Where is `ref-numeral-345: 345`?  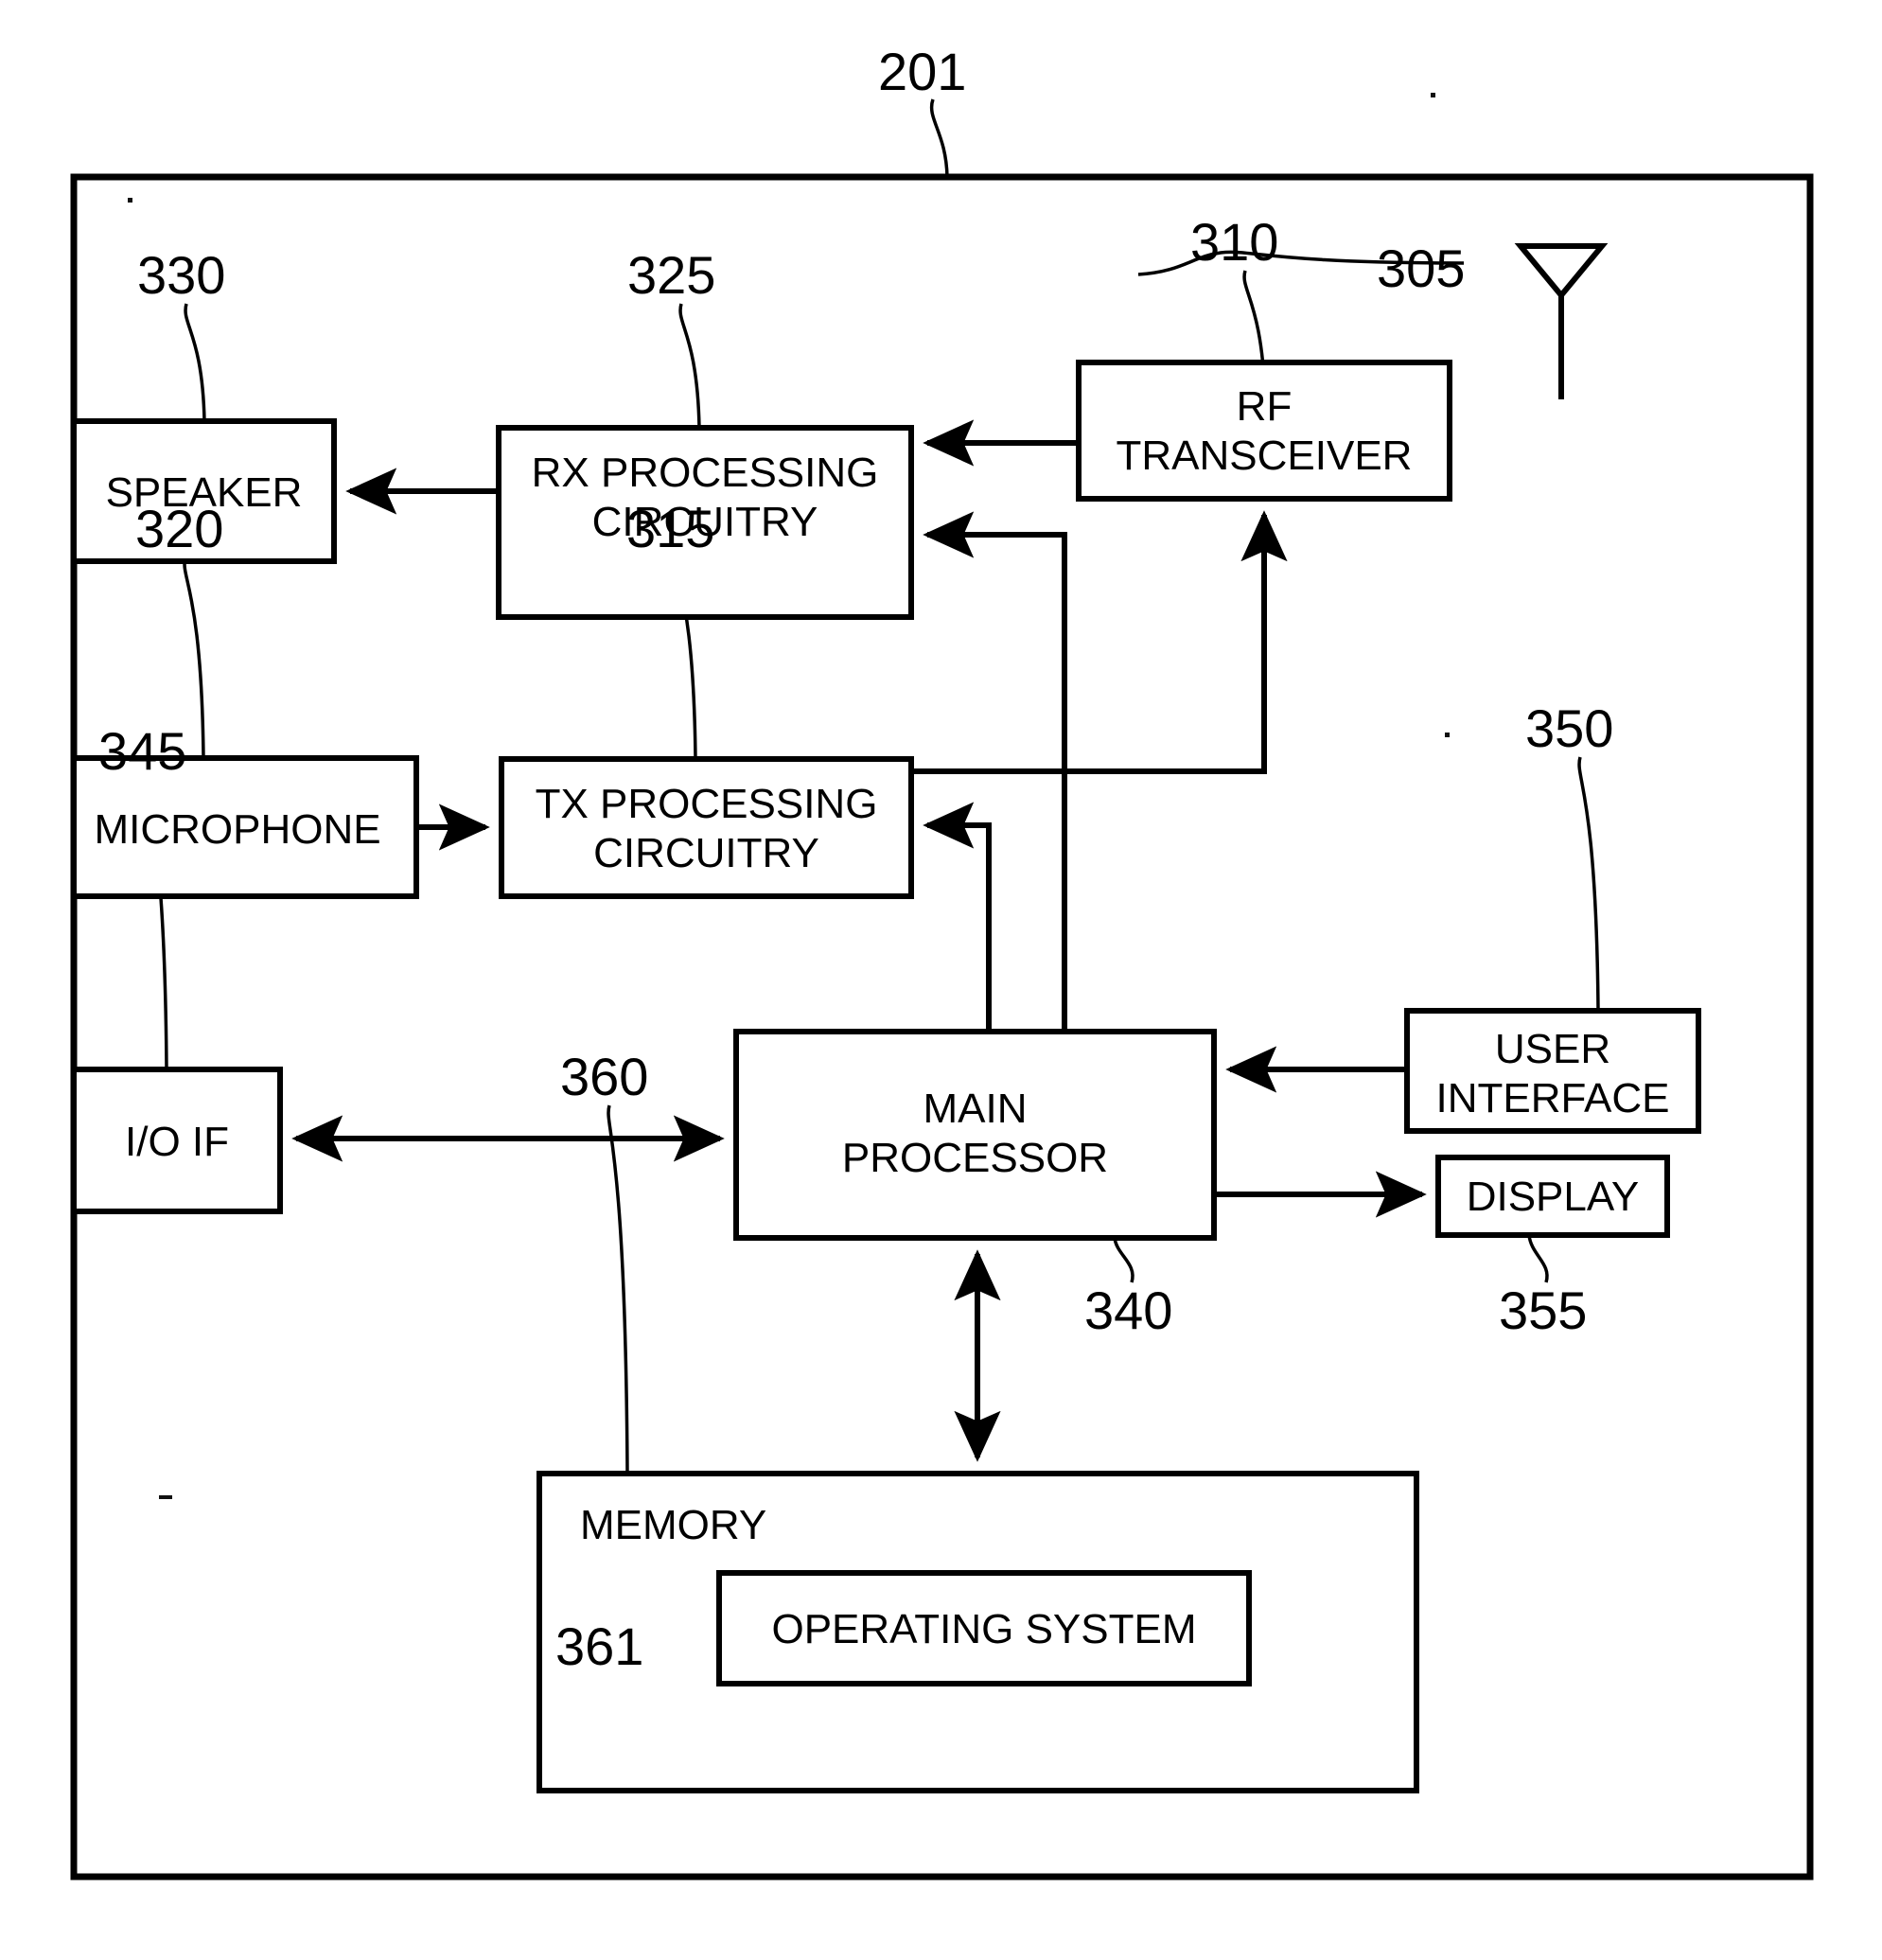
ref-numeral-345: 345 is located at coordinates (142, 751).